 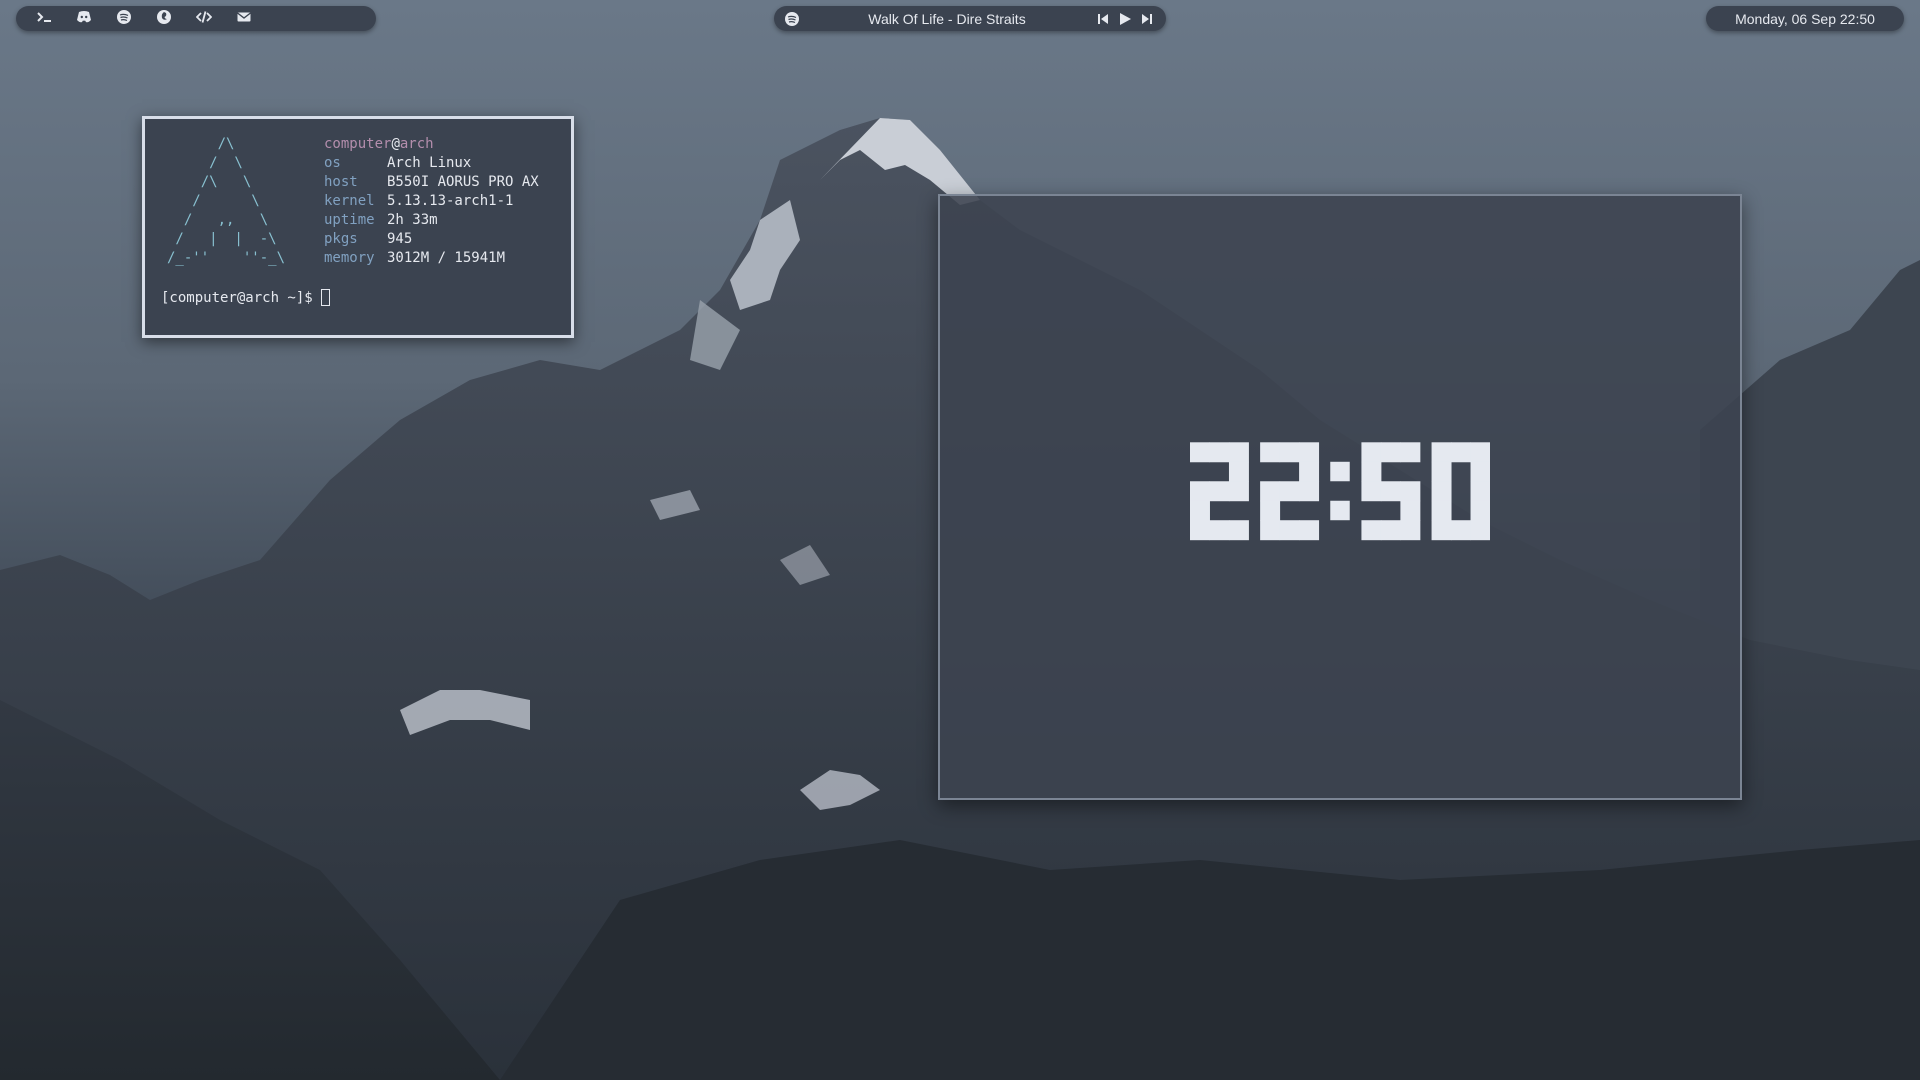 I want to click on text-cursor, so click(x=325, y=297).